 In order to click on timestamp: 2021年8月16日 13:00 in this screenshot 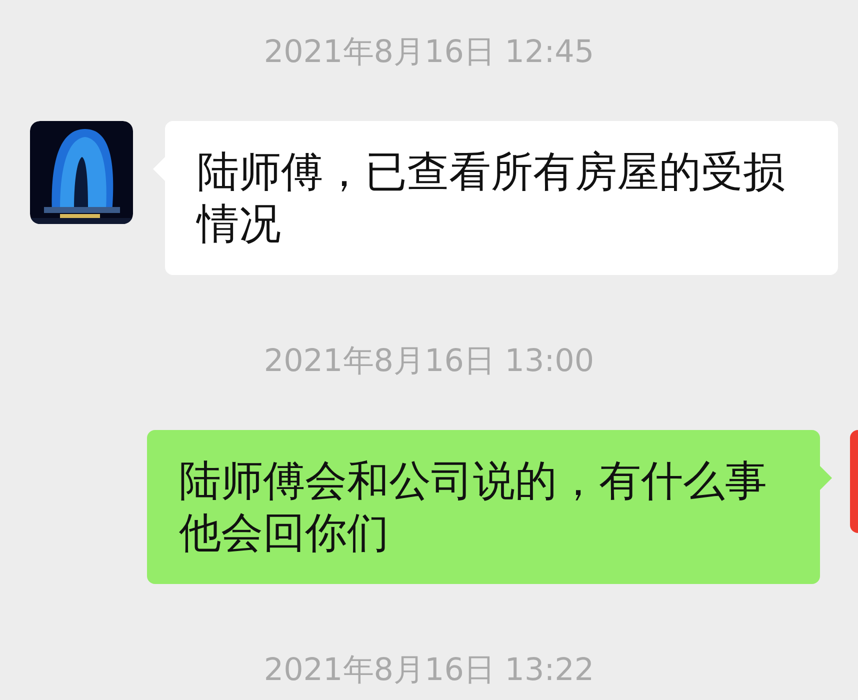, I will do `click(429, 361)`.